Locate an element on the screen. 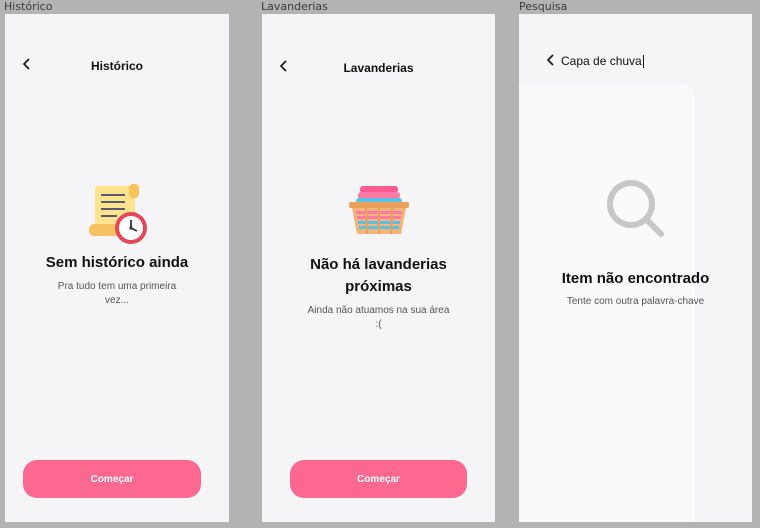  empty-state-subtitle: Tente com outra palavra-chave is located at coordinates (635, 301).